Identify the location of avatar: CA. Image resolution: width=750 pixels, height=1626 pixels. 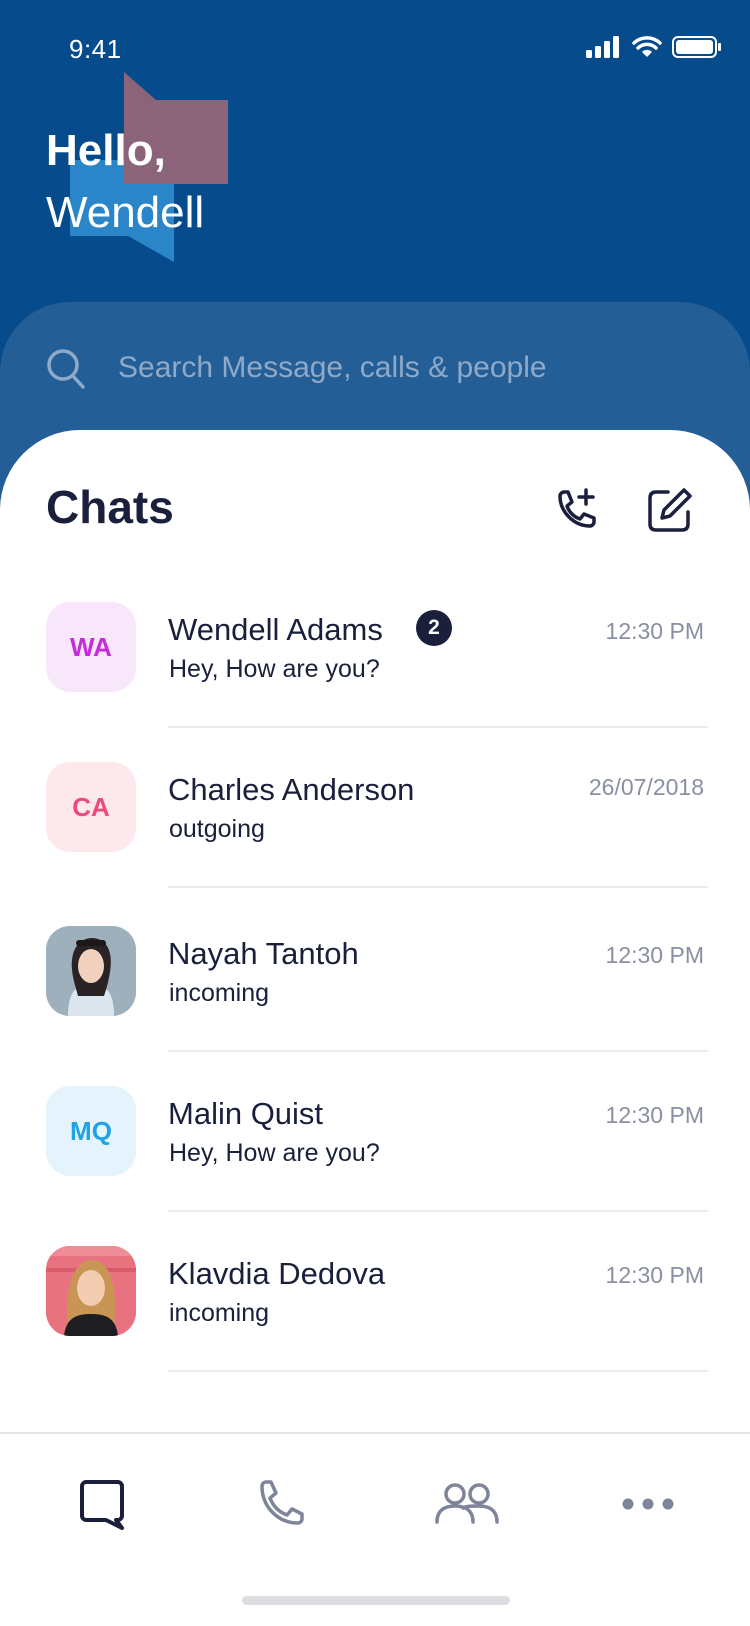
(91, 807).